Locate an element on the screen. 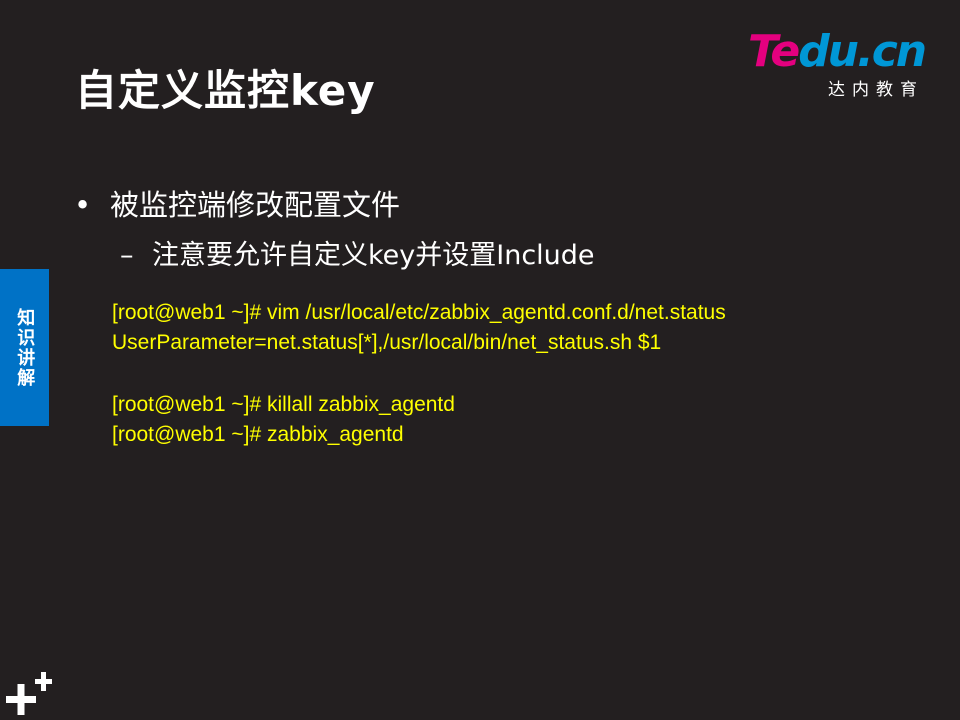 Image resolution: width=960 pixels, height=720 pixels. side-tab-label: 知识讲解 is located at coordinates (25, 347).